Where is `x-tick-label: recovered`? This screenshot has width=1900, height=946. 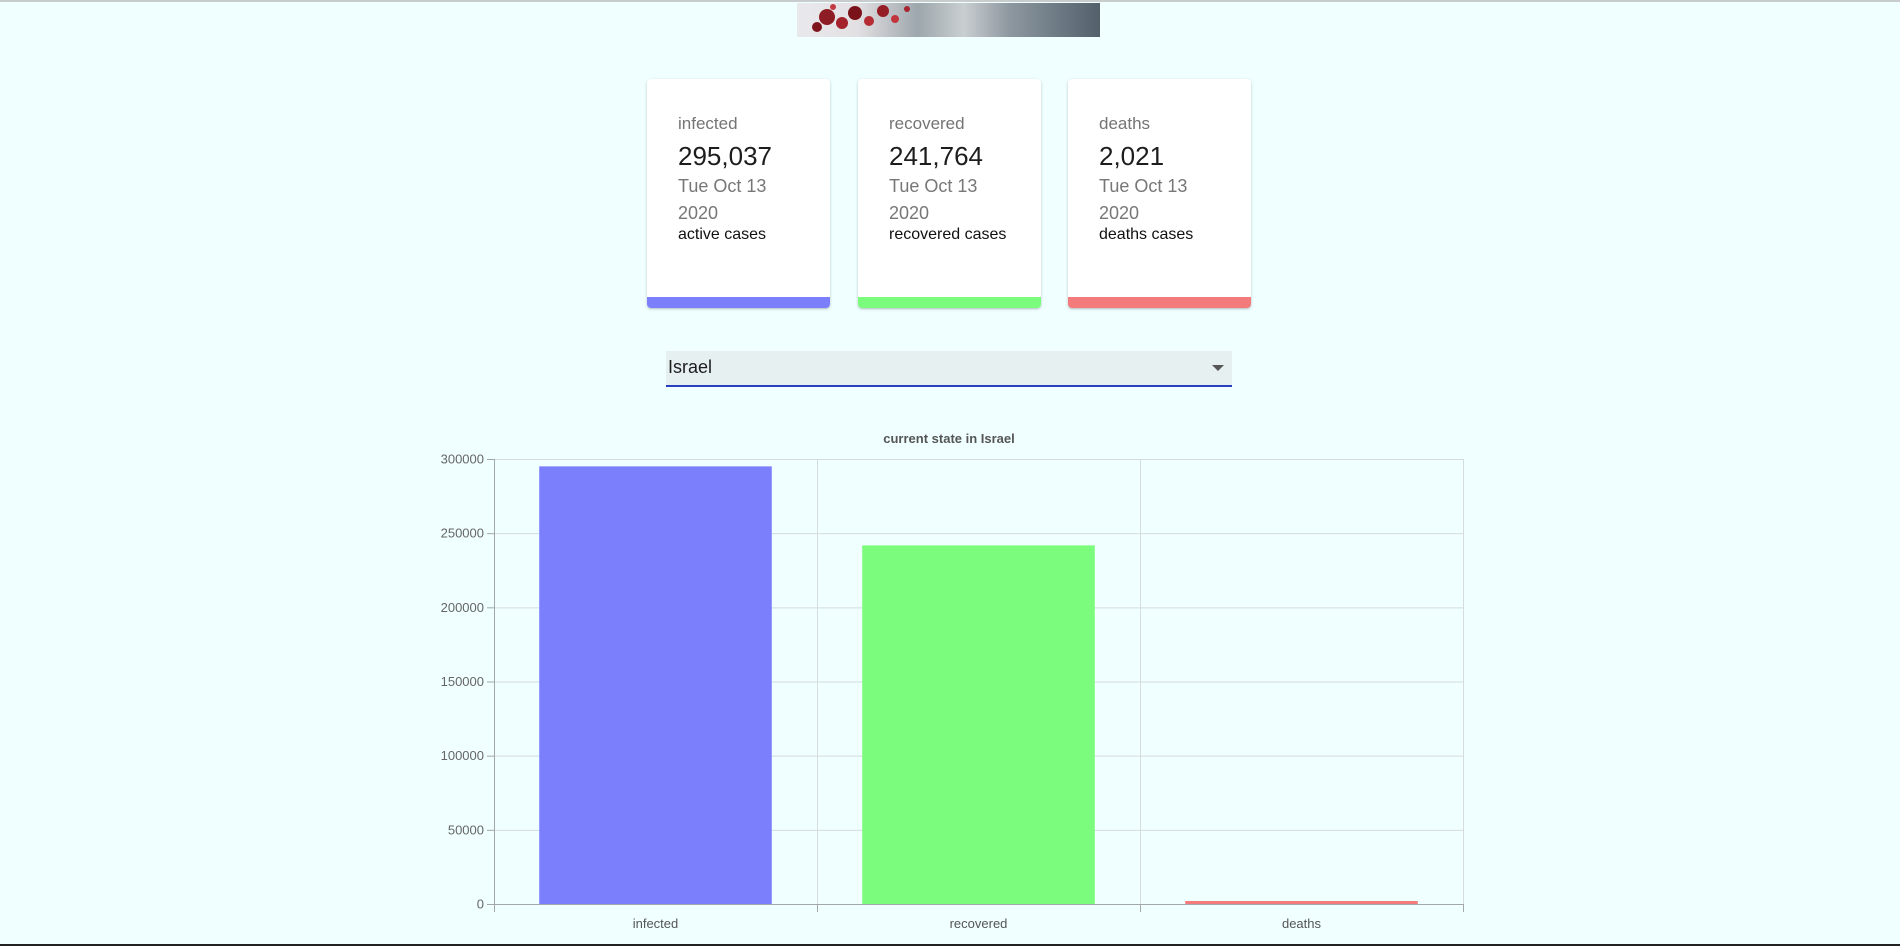
x-tick-label: recovered is located at coordinates (979, 923).